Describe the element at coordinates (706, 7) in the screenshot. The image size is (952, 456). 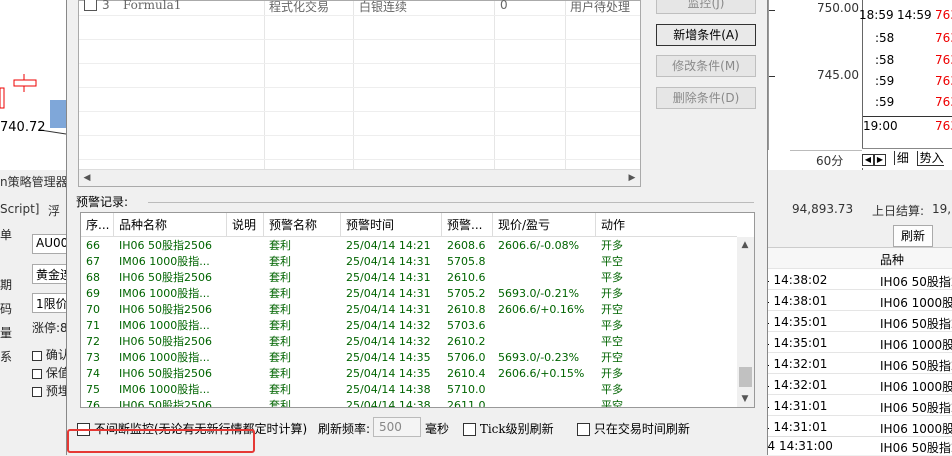
I see `monitor-button: 监控(J)` at that location.